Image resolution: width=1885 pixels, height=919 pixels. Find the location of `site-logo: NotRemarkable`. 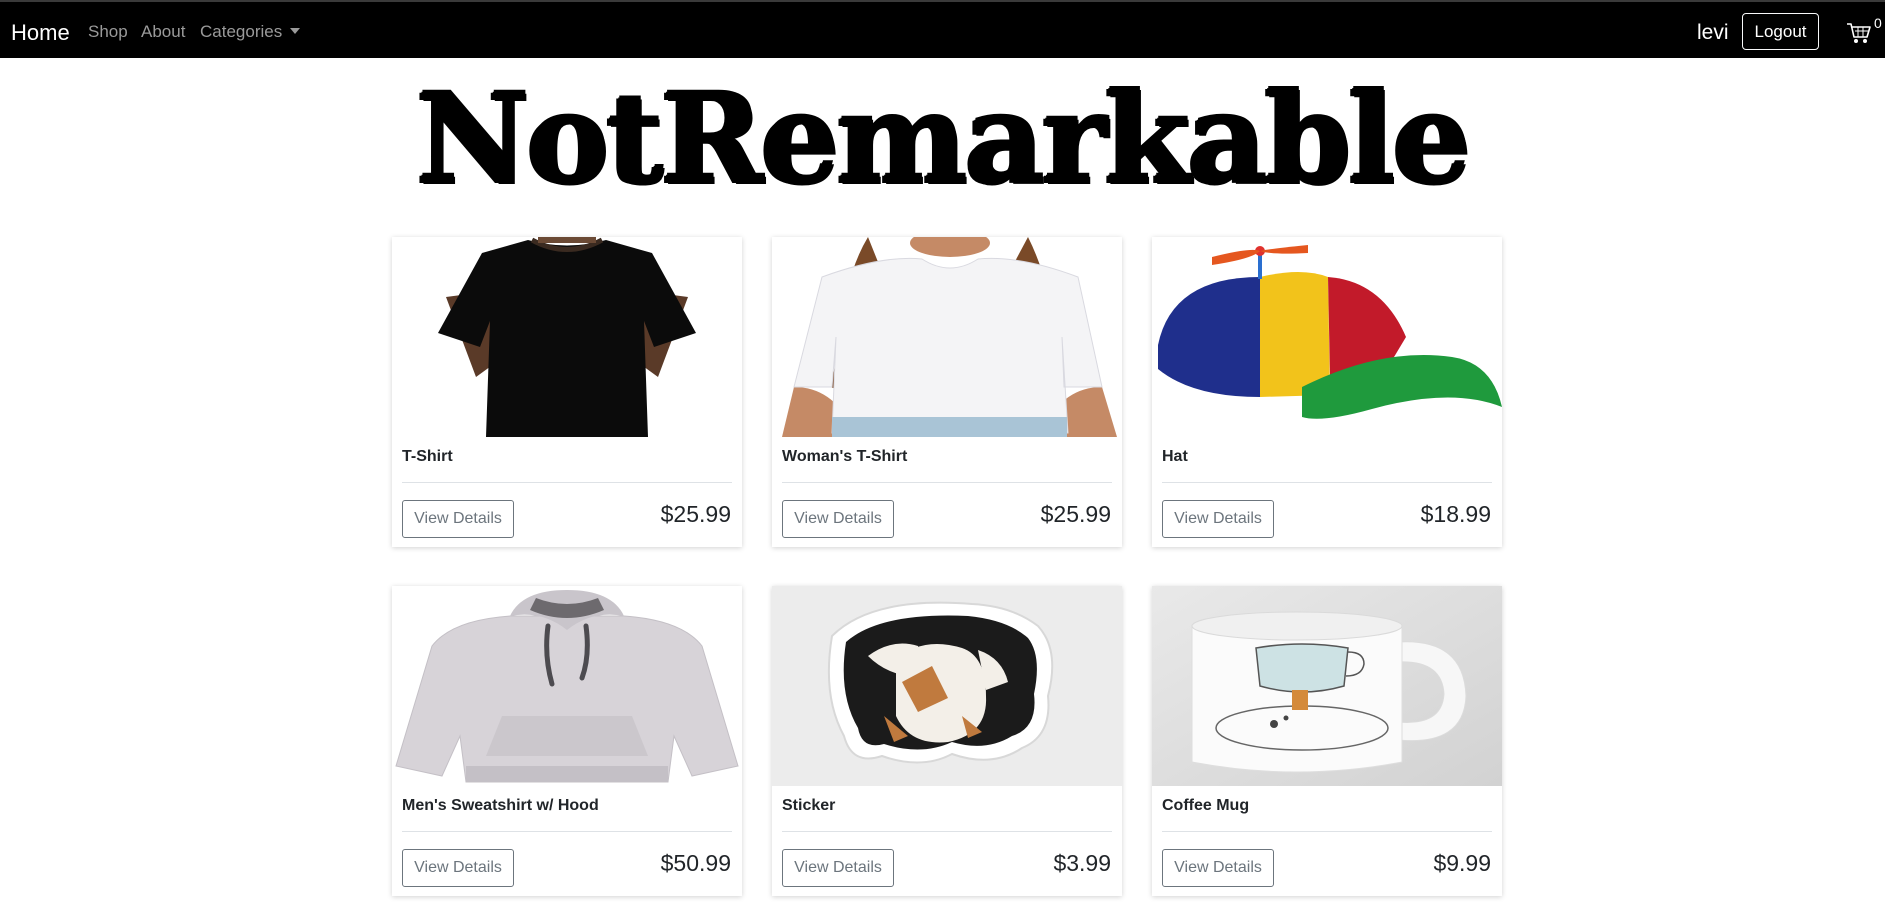

site-logo: NotRemarkable is located at coordinates (943, 139).